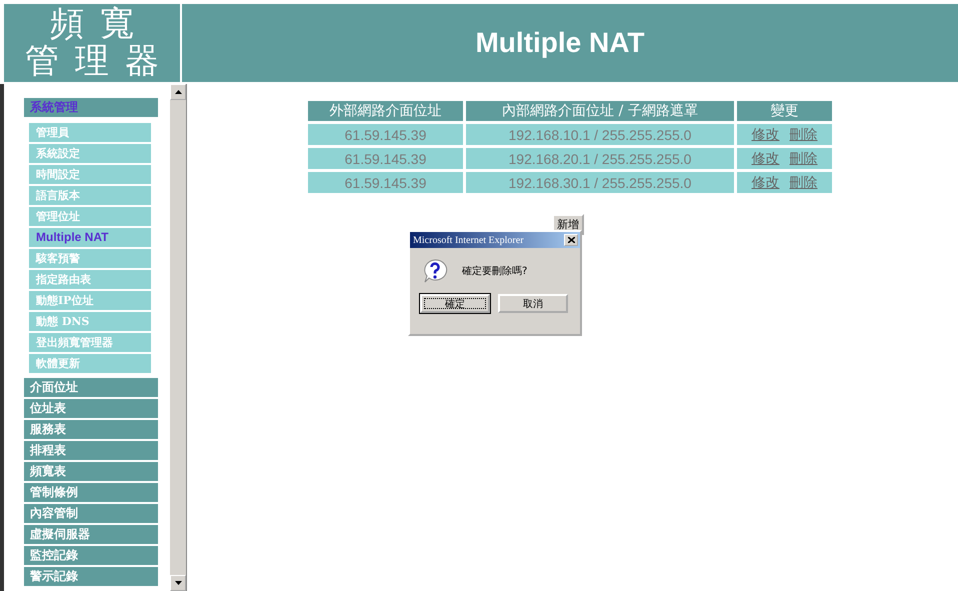  Describe the element at coordinates (533, 303) in the screenshot. I see `dialog-button: 取消` at that location.